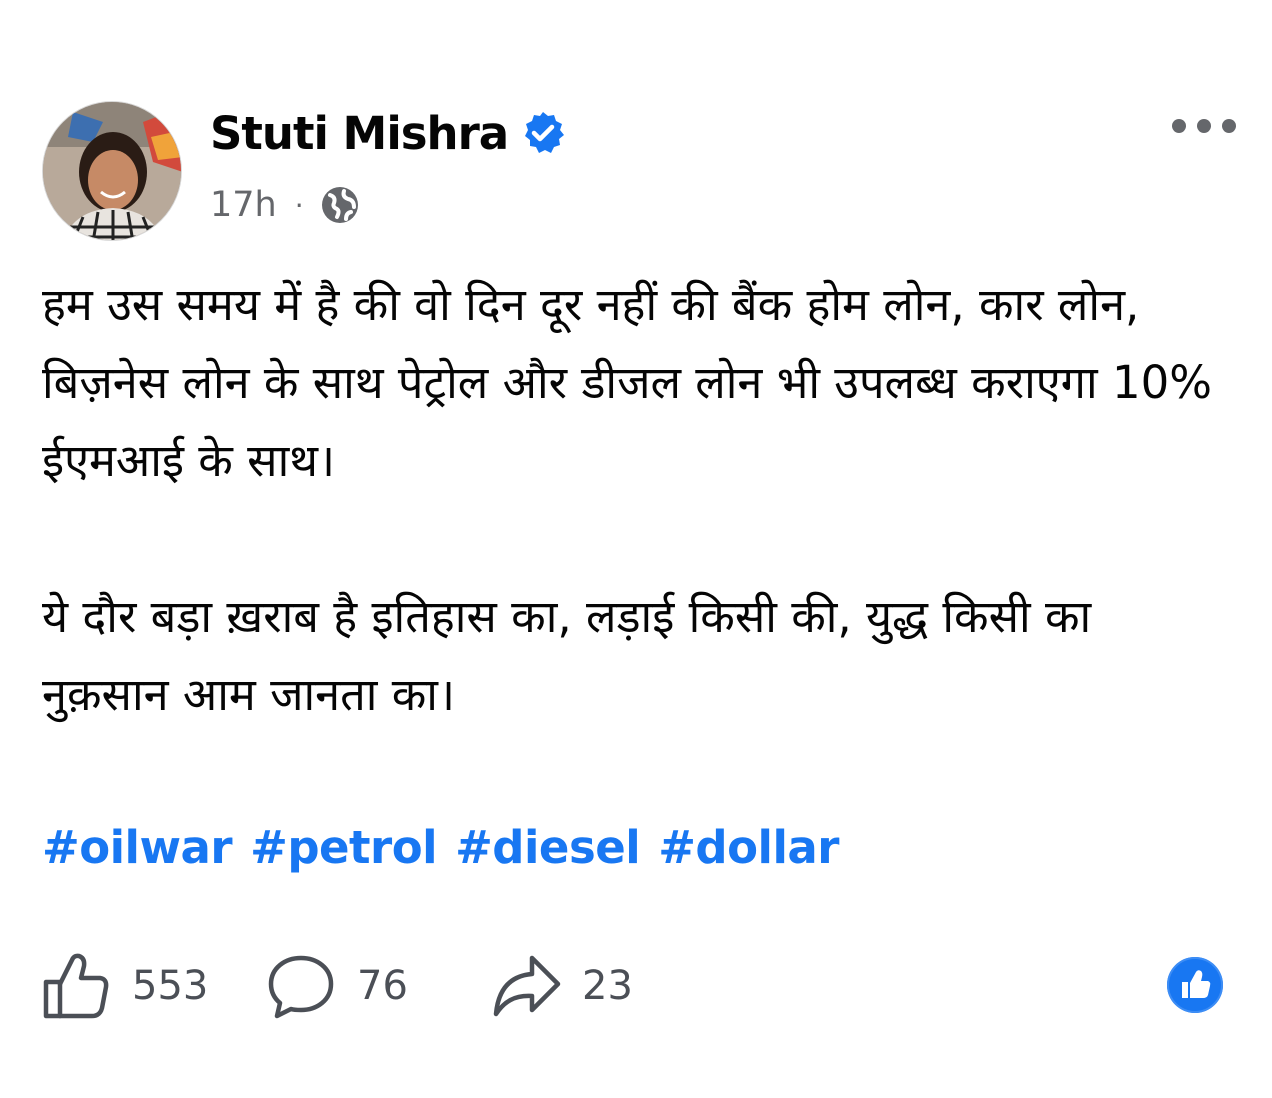 This screenshot has height=1098, width=1272. What do you see at coordinates (543, 133) in the screenshot?
I see `verified-badge-icon` at bounding box center [543, 133].